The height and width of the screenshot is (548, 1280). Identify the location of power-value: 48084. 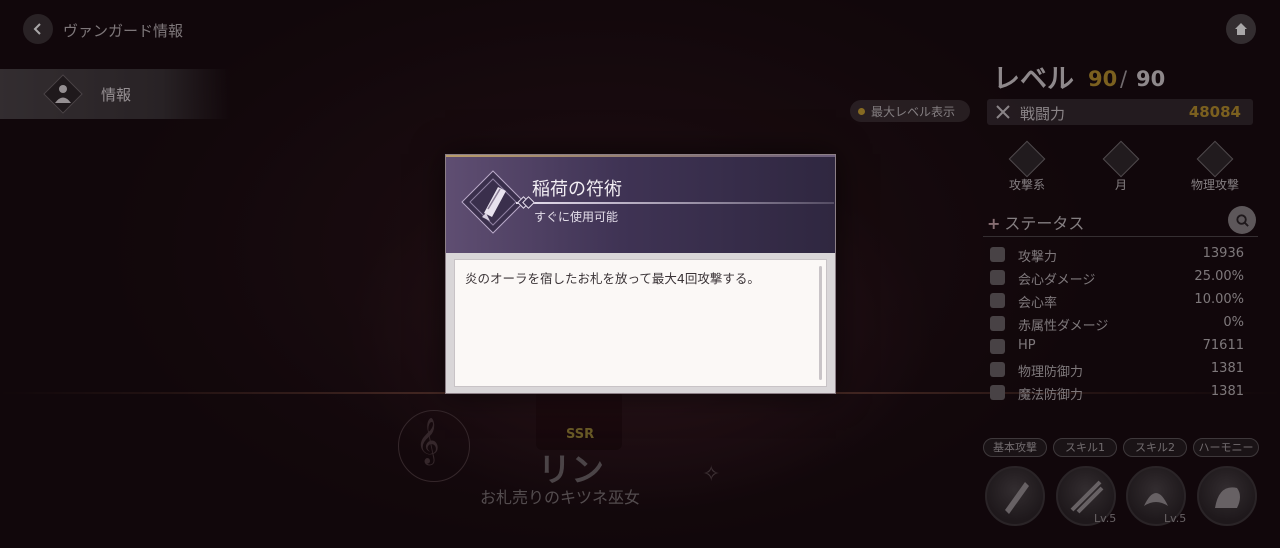
(1214, 112).